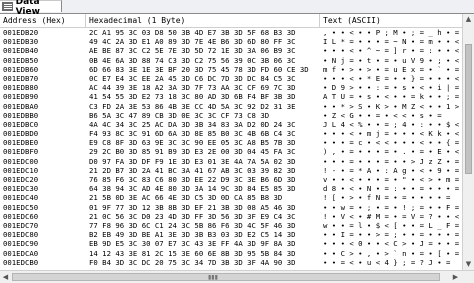 The height and width of the screenshot is (283, 474). What do you see at coordinates (468, 19) in the screenshot?
I see `scroll-up-arrow-icon: ▲` at bounding box center [468, 19].